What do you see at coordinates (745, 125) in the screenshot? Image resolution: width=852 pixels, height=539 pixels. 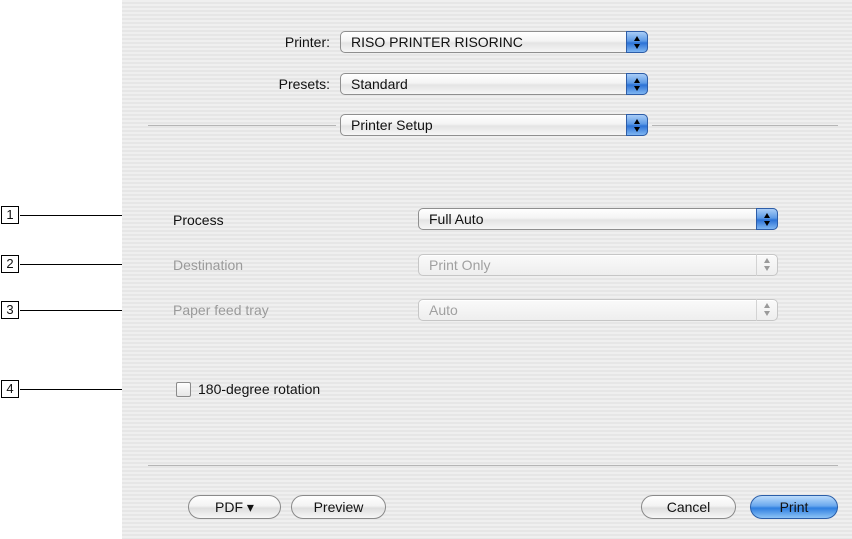 I see `separator-right` at bounding box center [745, 125].